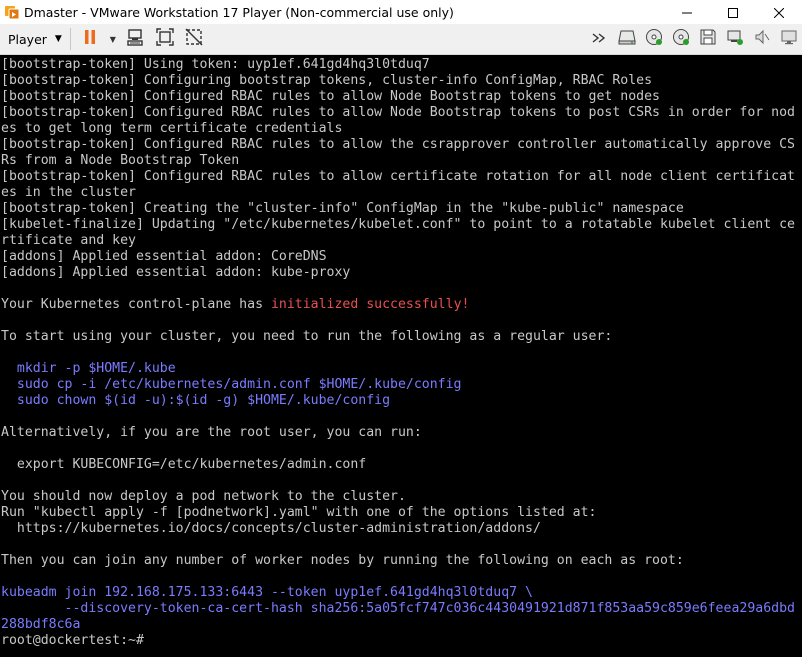  I want to click on sound-button, so click(761, 39).